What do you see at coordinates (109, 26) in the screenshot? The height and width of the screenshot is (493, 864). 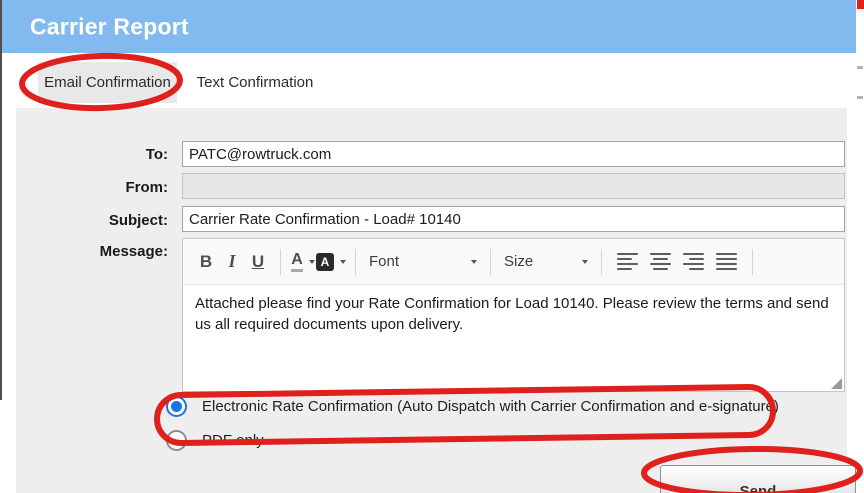 I see `page-title: Carrier Report` at bounding box center [109, 26].